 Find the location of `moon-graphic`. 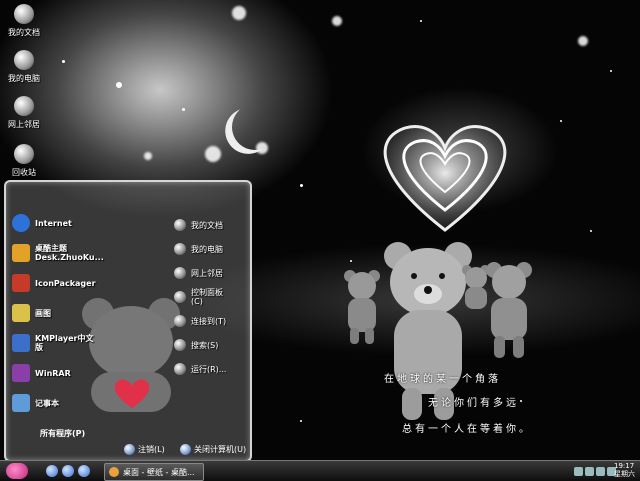

moon-graphic is located at coordinates (255, 127).